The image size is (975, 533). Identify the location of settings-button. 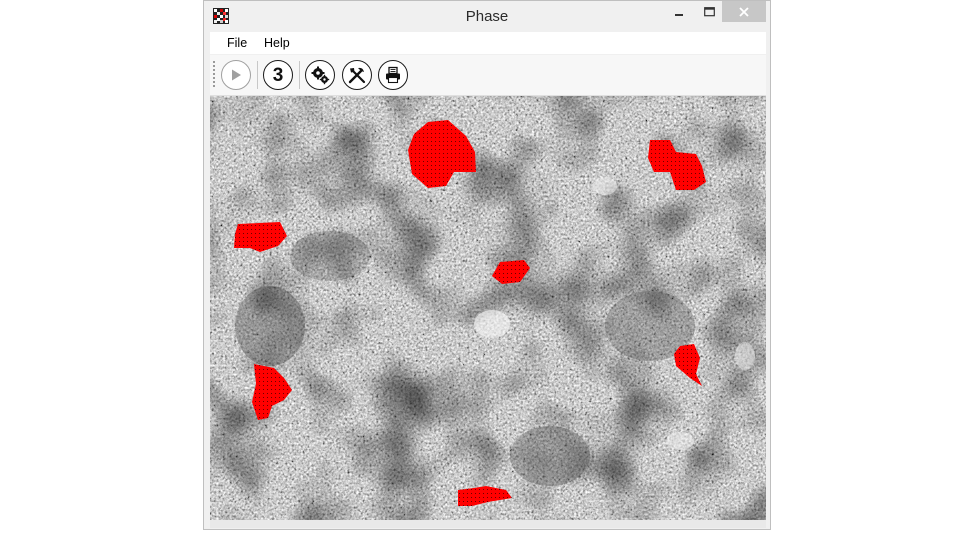
(320, 75).